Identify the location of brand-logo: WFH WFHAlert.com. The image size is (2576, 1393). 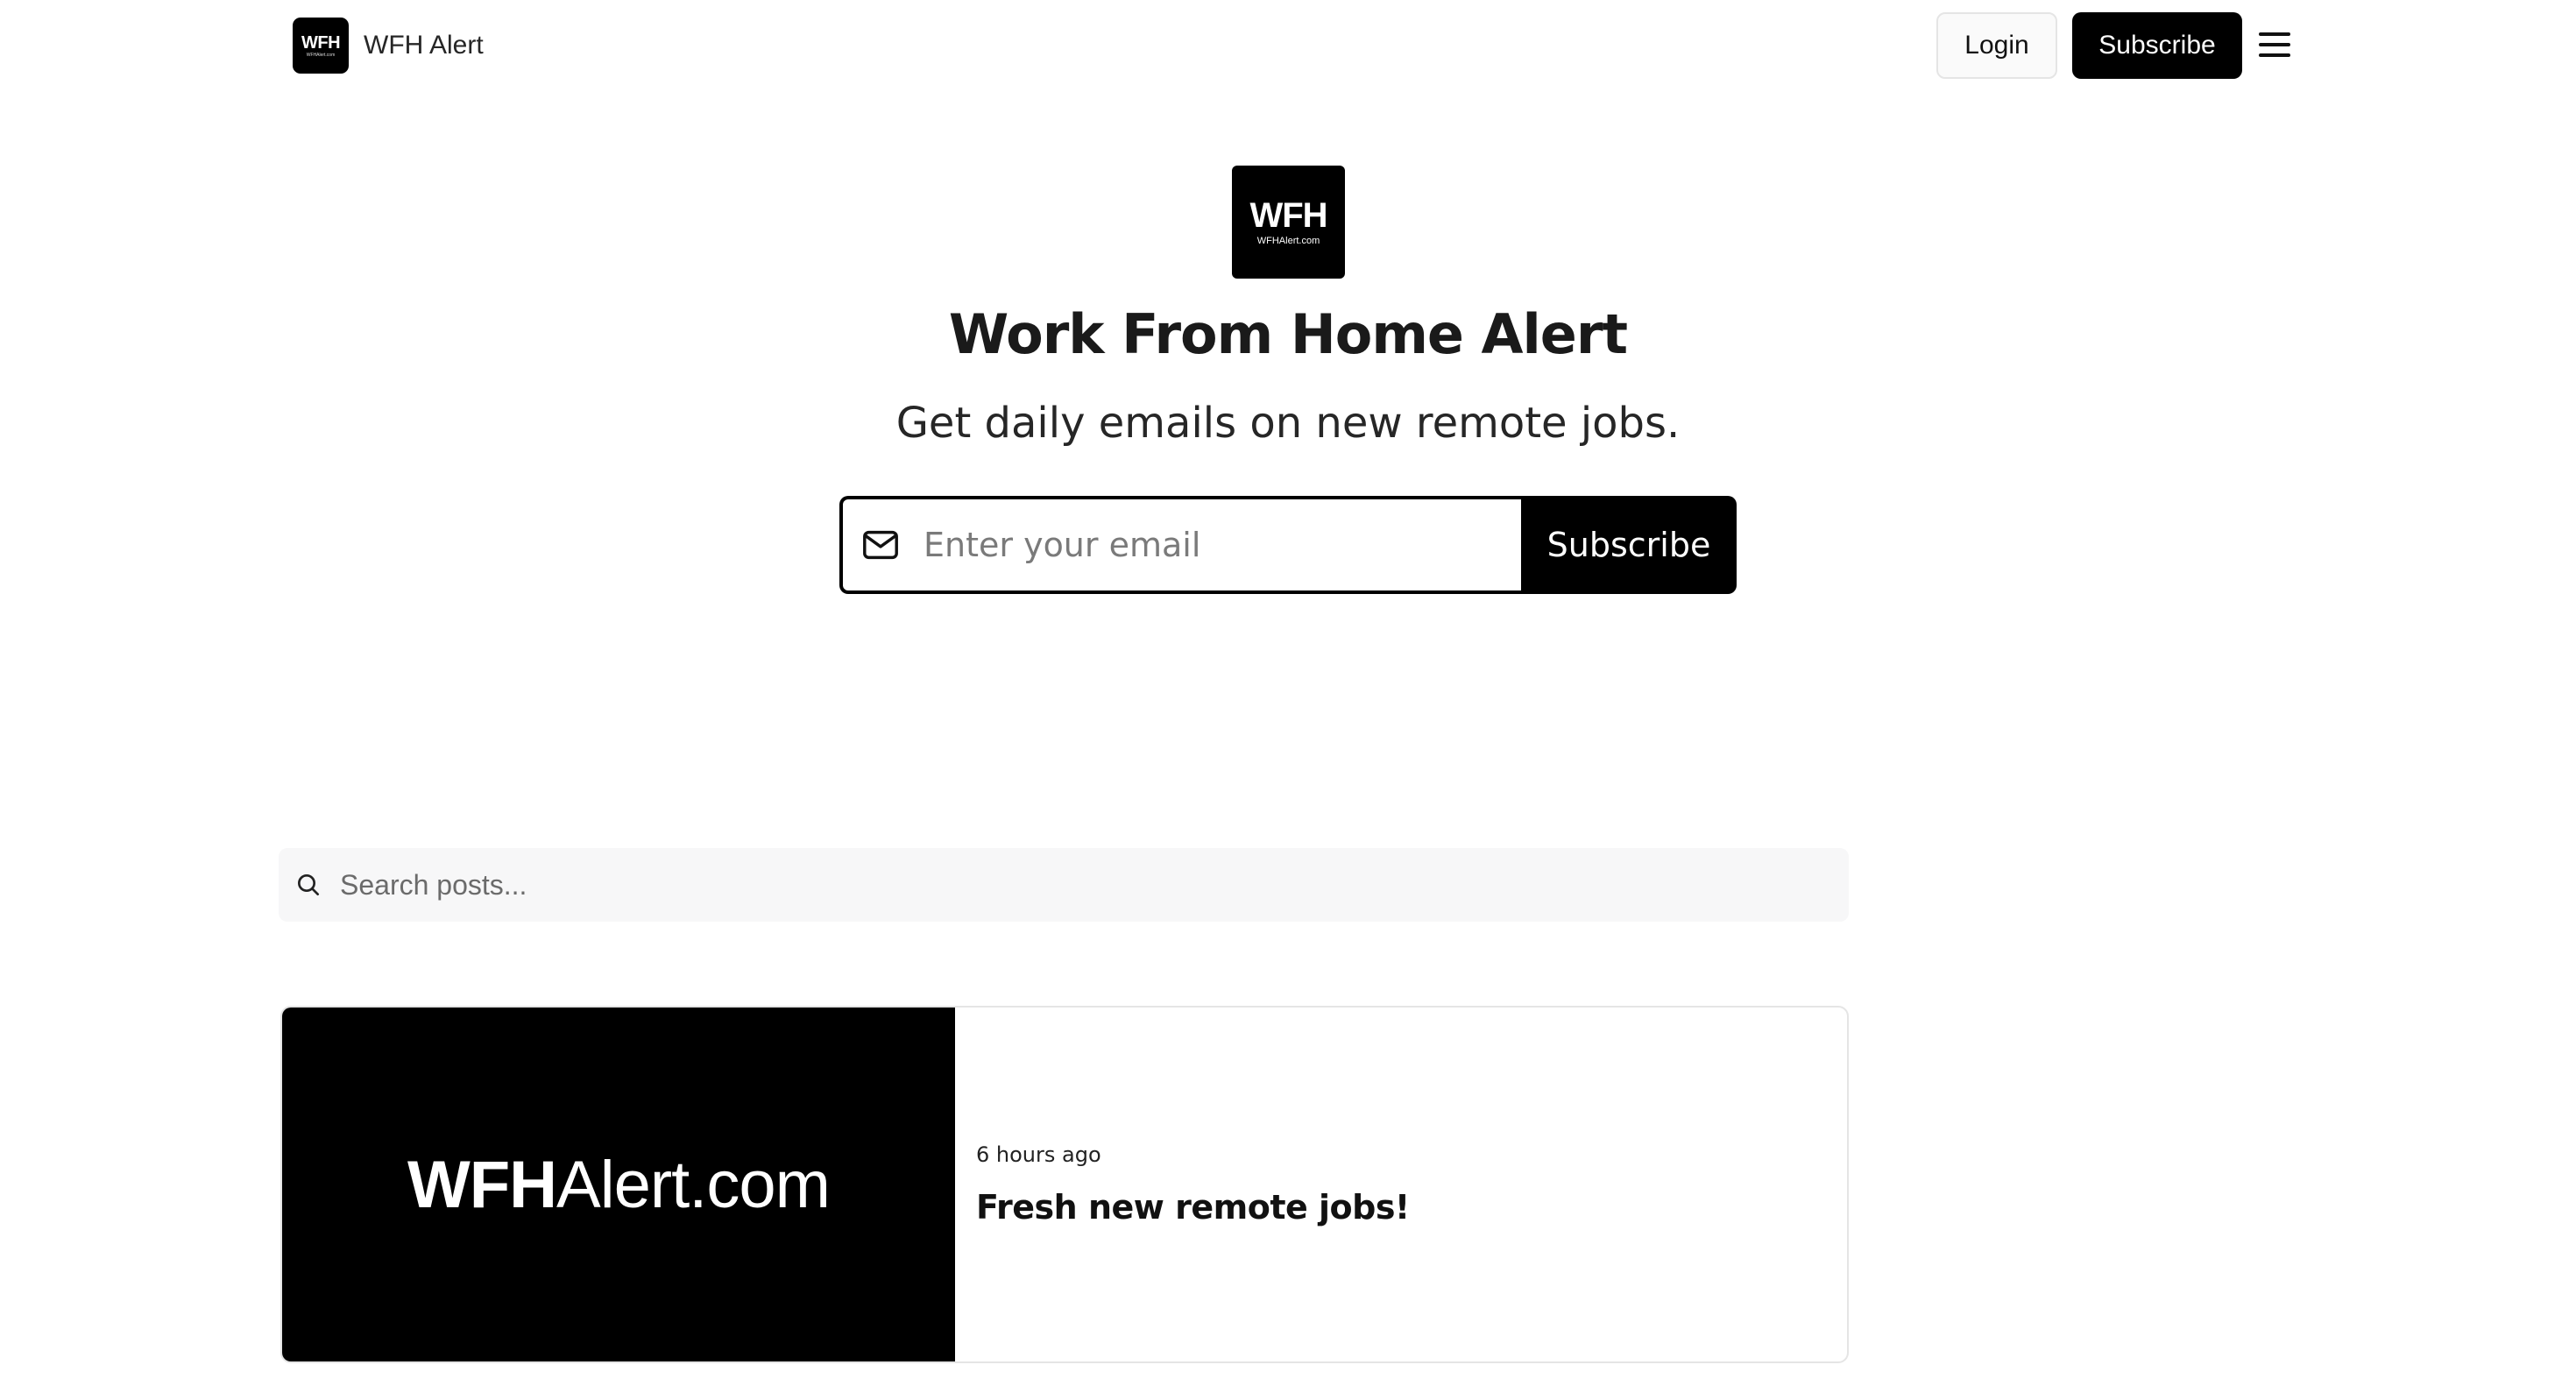
(321, 46).